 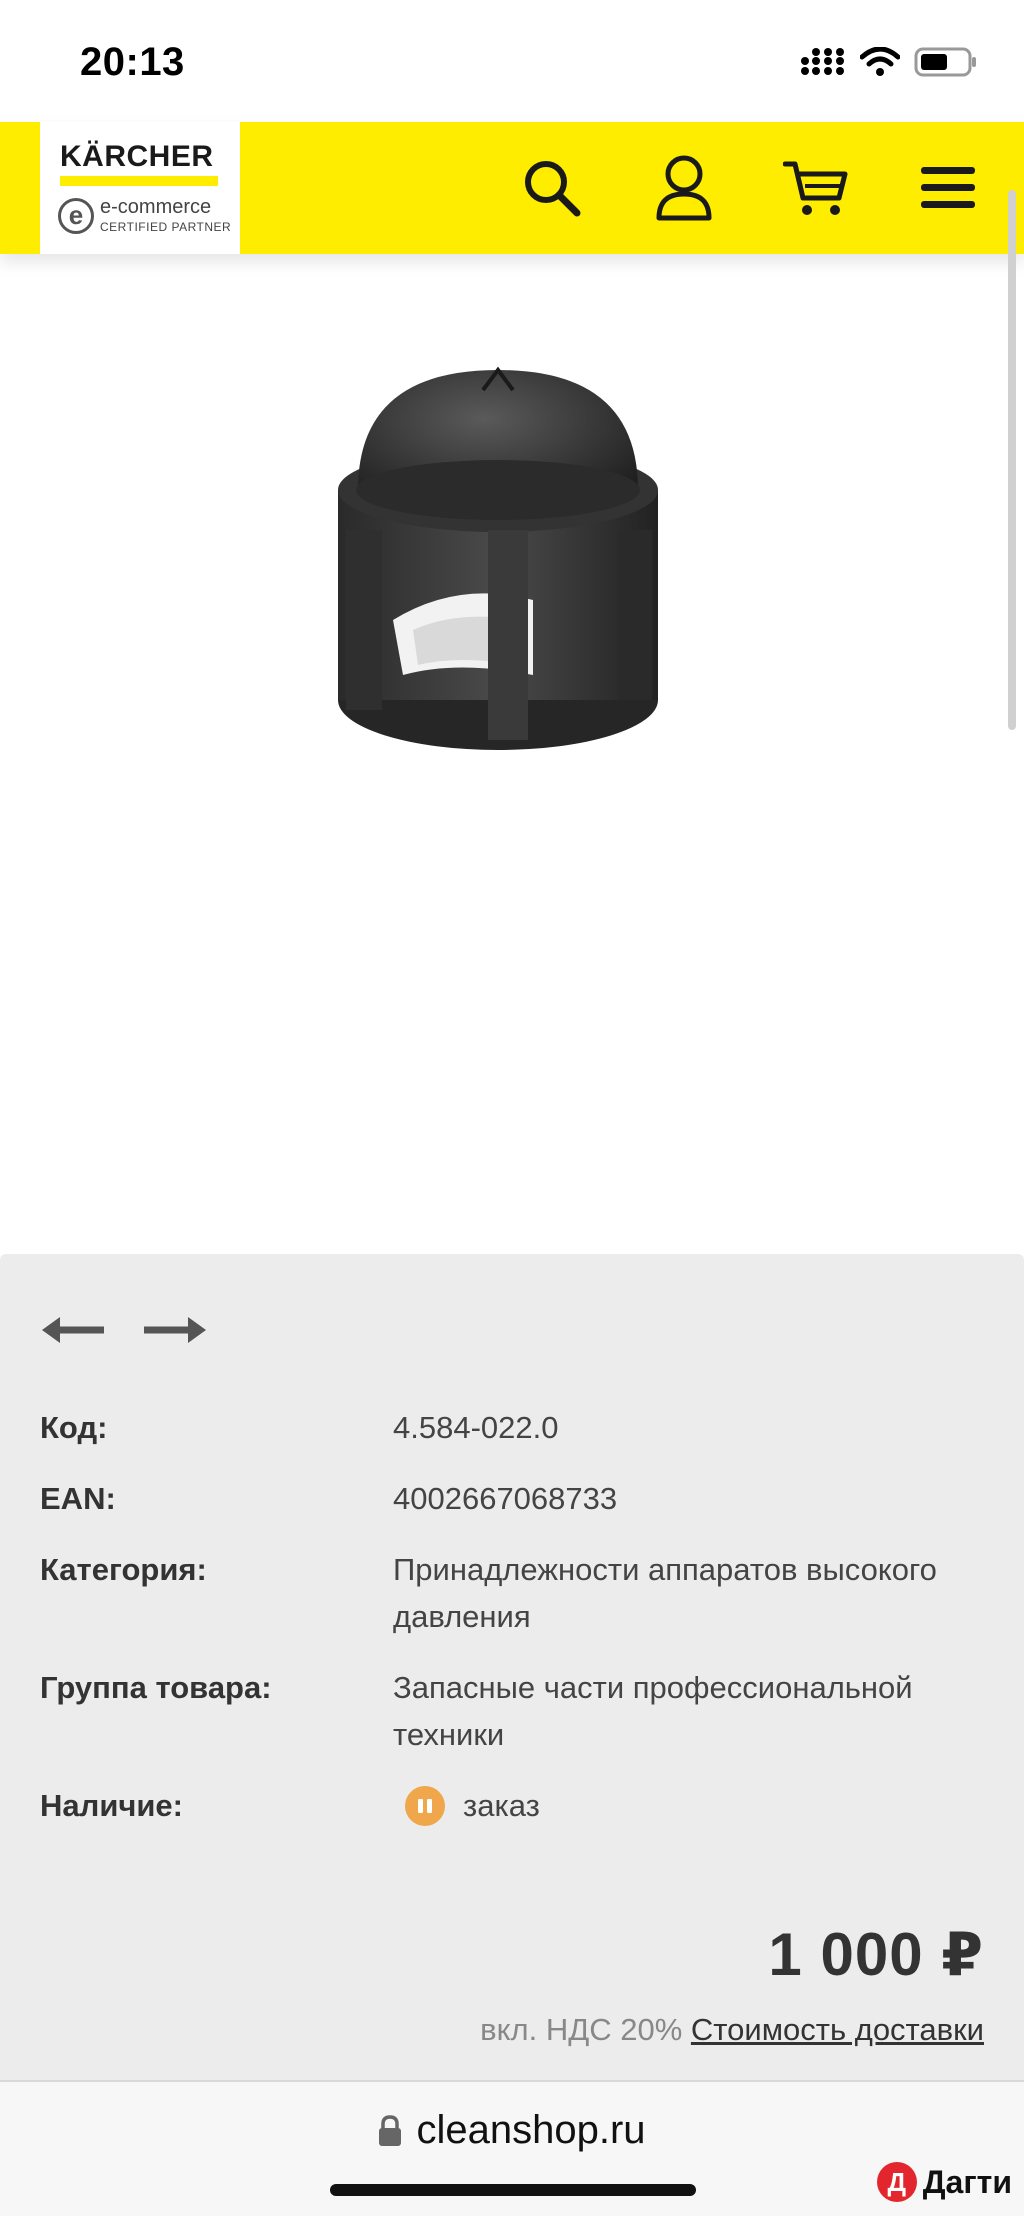 I want to click on logo-tagline: e-commerce, so click(x=156, y=207).